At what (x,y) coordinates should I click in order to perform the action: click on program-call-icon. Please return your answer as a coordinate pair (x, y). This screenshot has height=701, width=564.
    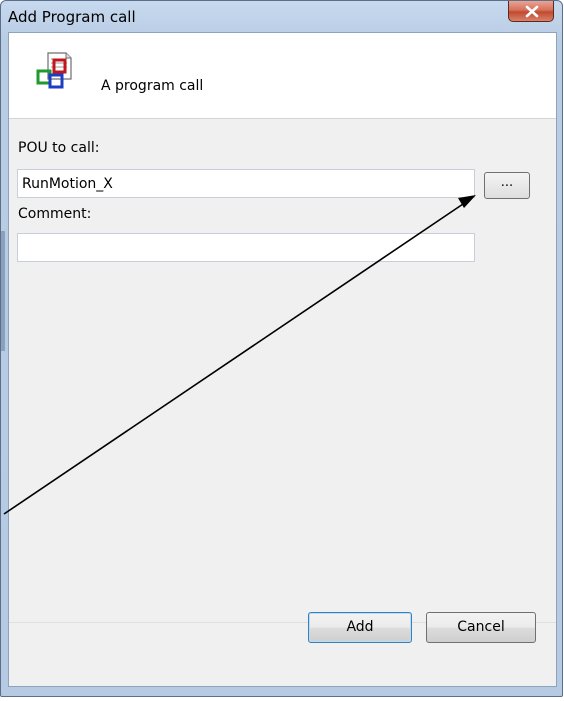
    Looking at the image, I should click on (54, 70).